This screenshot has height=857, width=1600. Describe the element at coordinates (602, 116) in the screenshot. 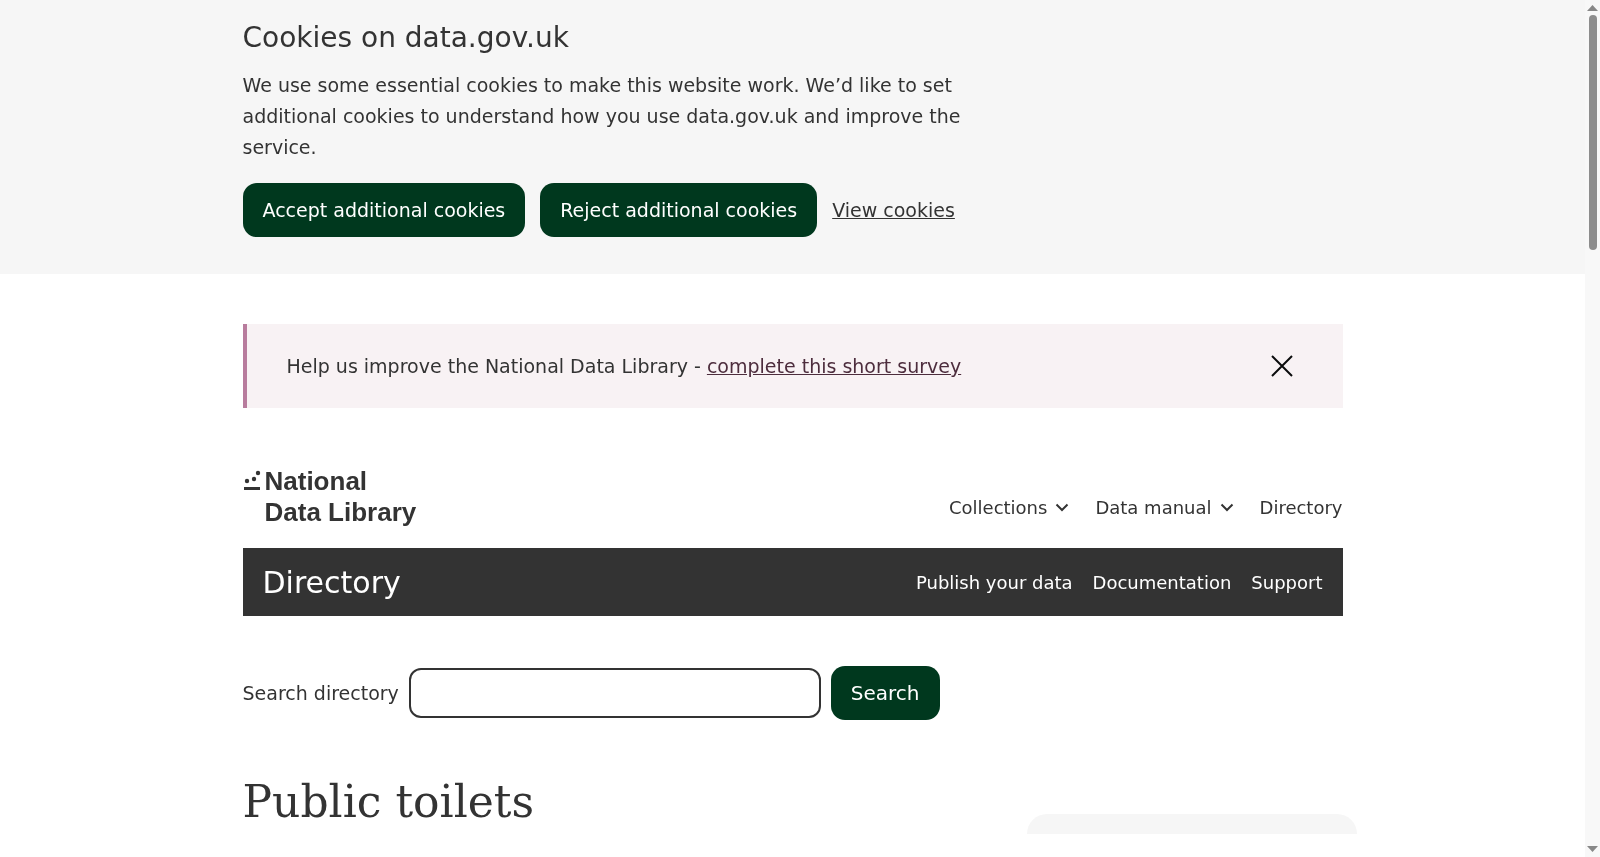

I see `cookie-text: We use some essential cookies to make this website work. We’d like to set additional cookies to understand how you use data.gov.uk and improve the service.` at that location.